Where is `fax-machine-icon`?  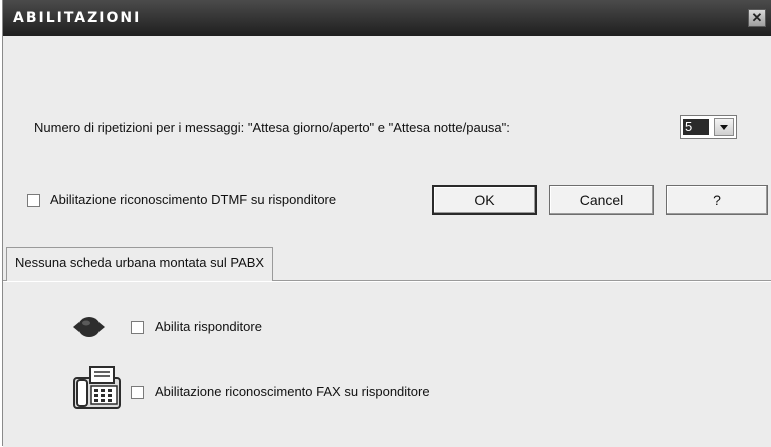
fax-machine-icon is located at coordinates (97, 387).